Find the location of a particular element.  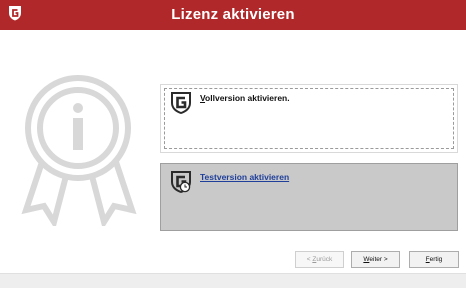

status-bar is located at coordinates (233, 280).